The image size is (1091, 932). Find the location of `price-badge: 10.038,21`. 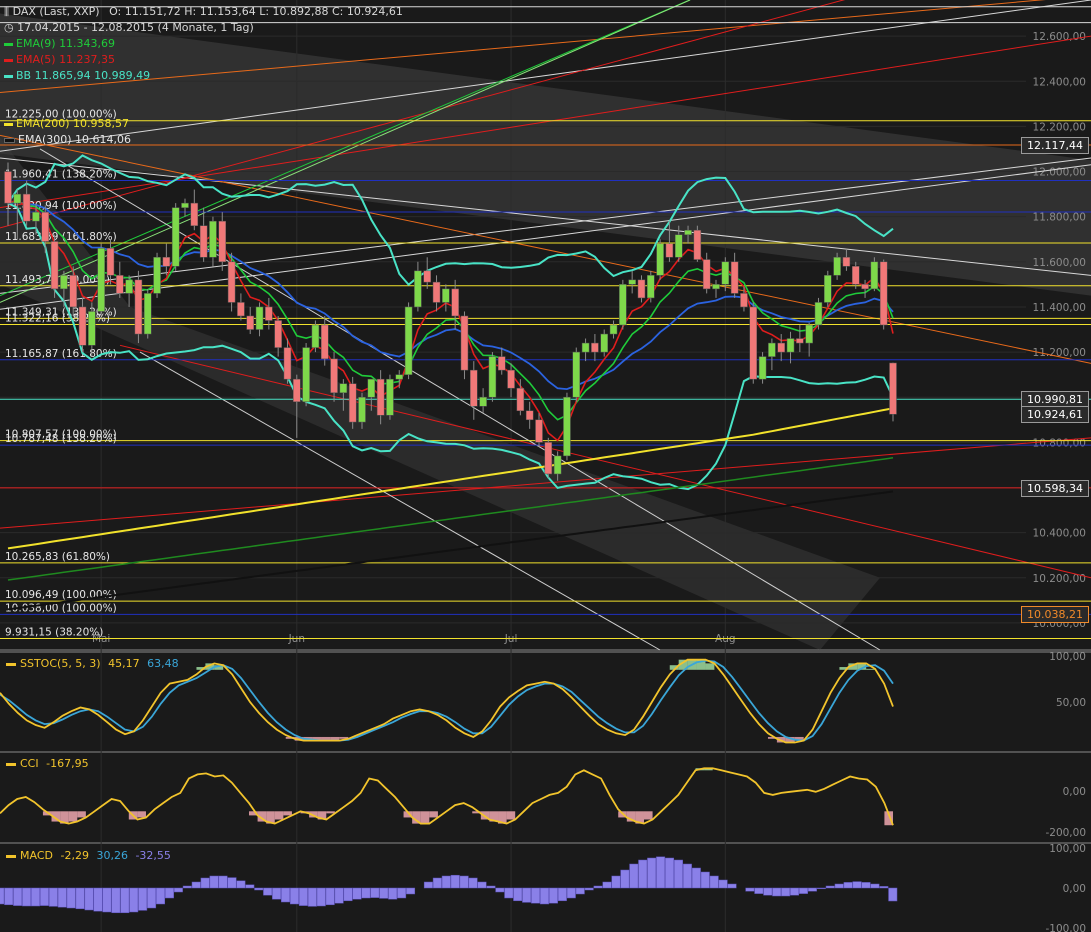

price-badge: 10.038,21 is located at coordinates (1055, 615).